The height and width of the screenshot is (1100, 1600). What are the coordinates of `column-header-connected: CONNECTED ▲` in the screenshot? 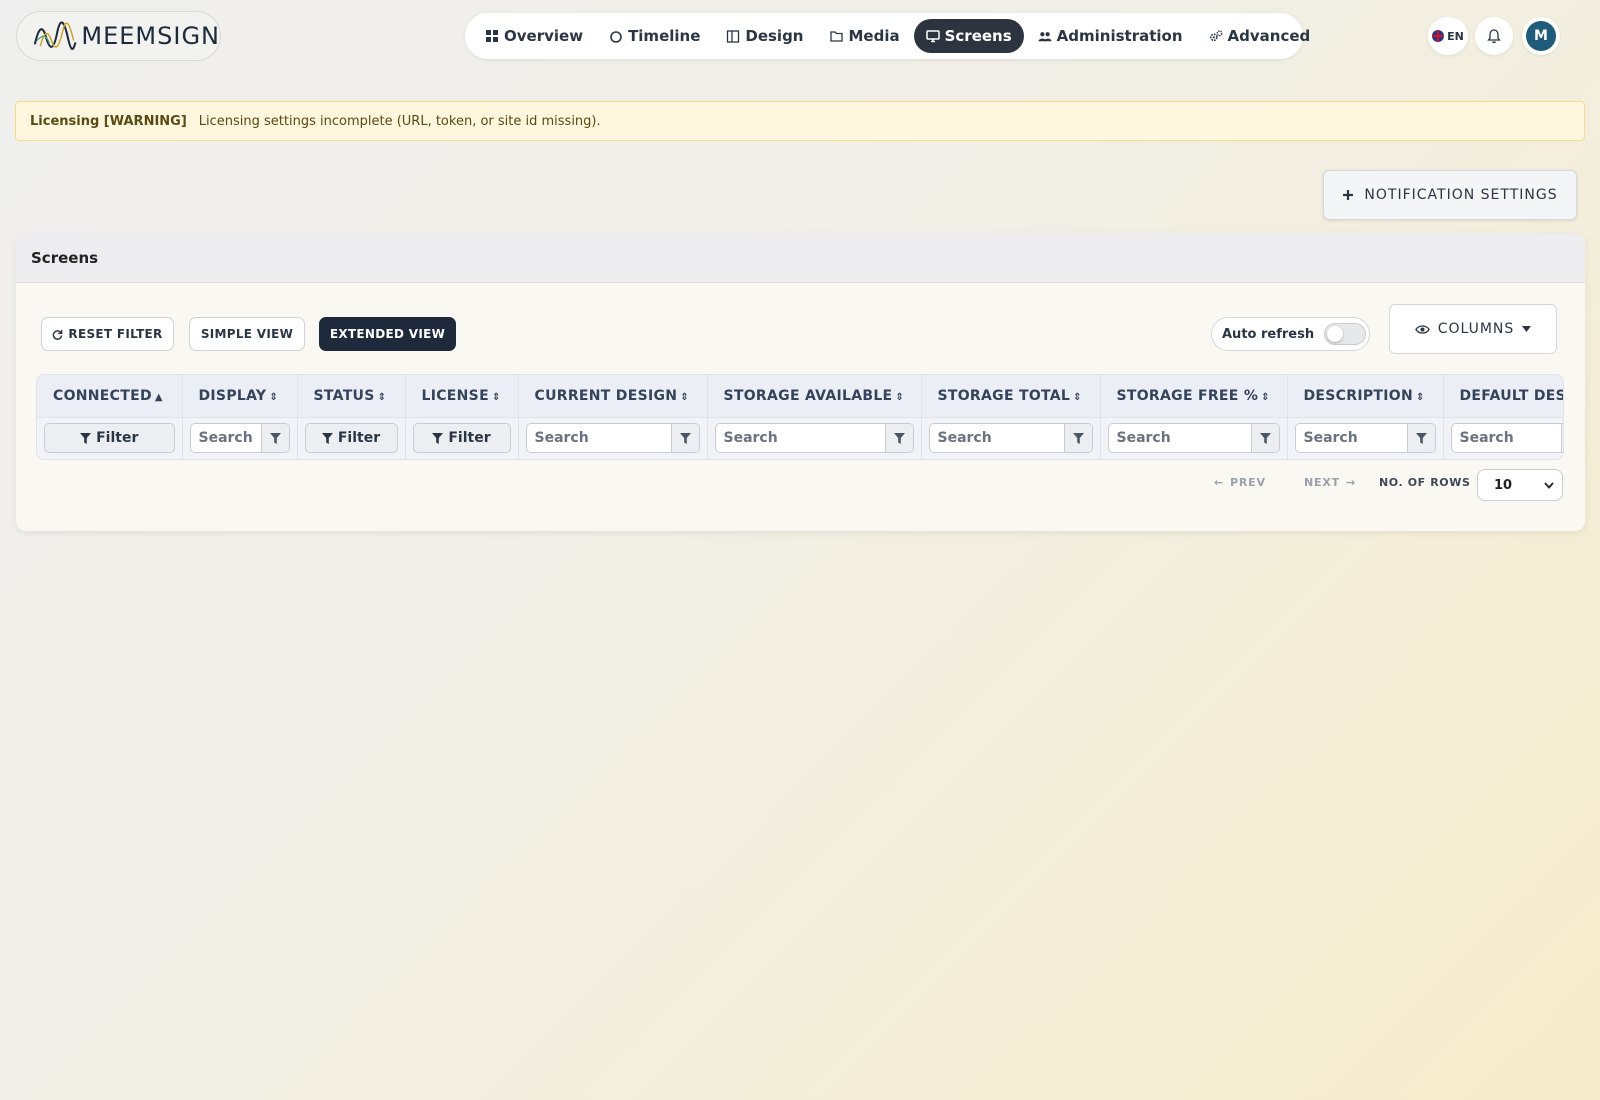 It's located at (110, 396).